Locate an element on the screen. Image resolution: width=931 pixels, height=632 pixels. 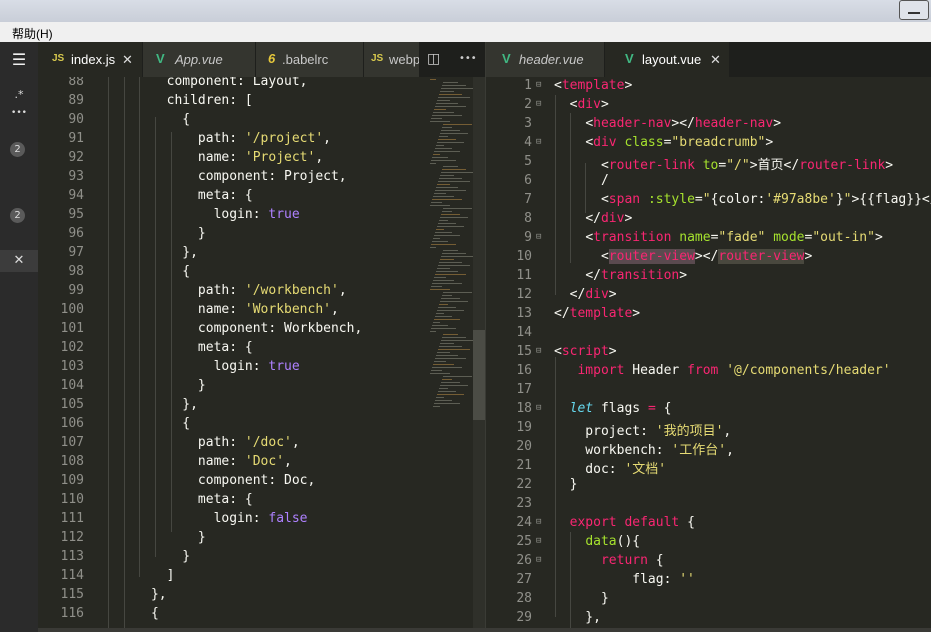
code-token: } is located at coordinates (155, 233).